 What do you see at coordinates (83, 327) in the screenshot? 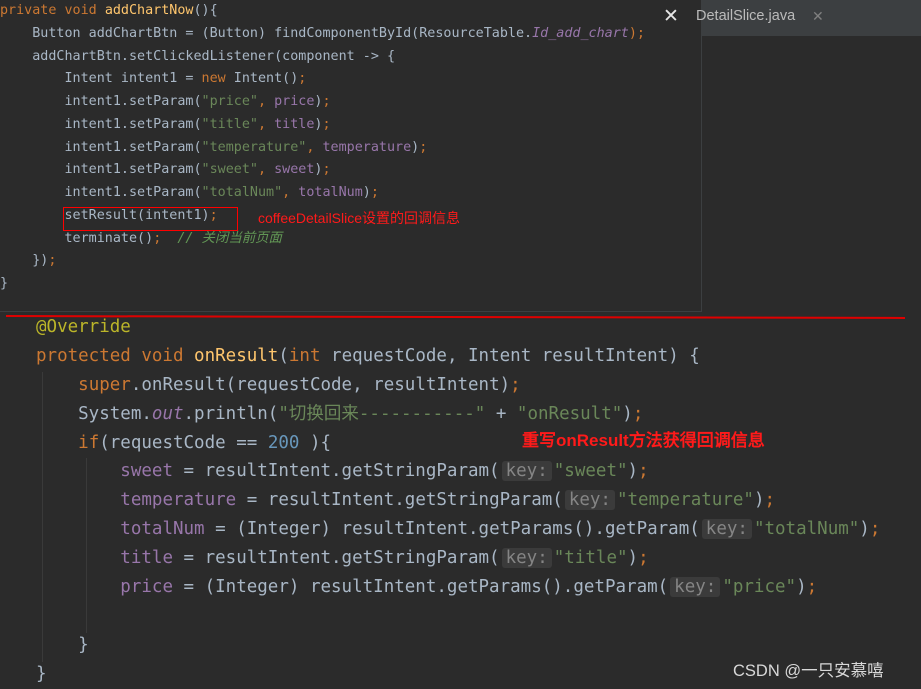
I see `code-token: @Override` at bounding box center [83, 327].